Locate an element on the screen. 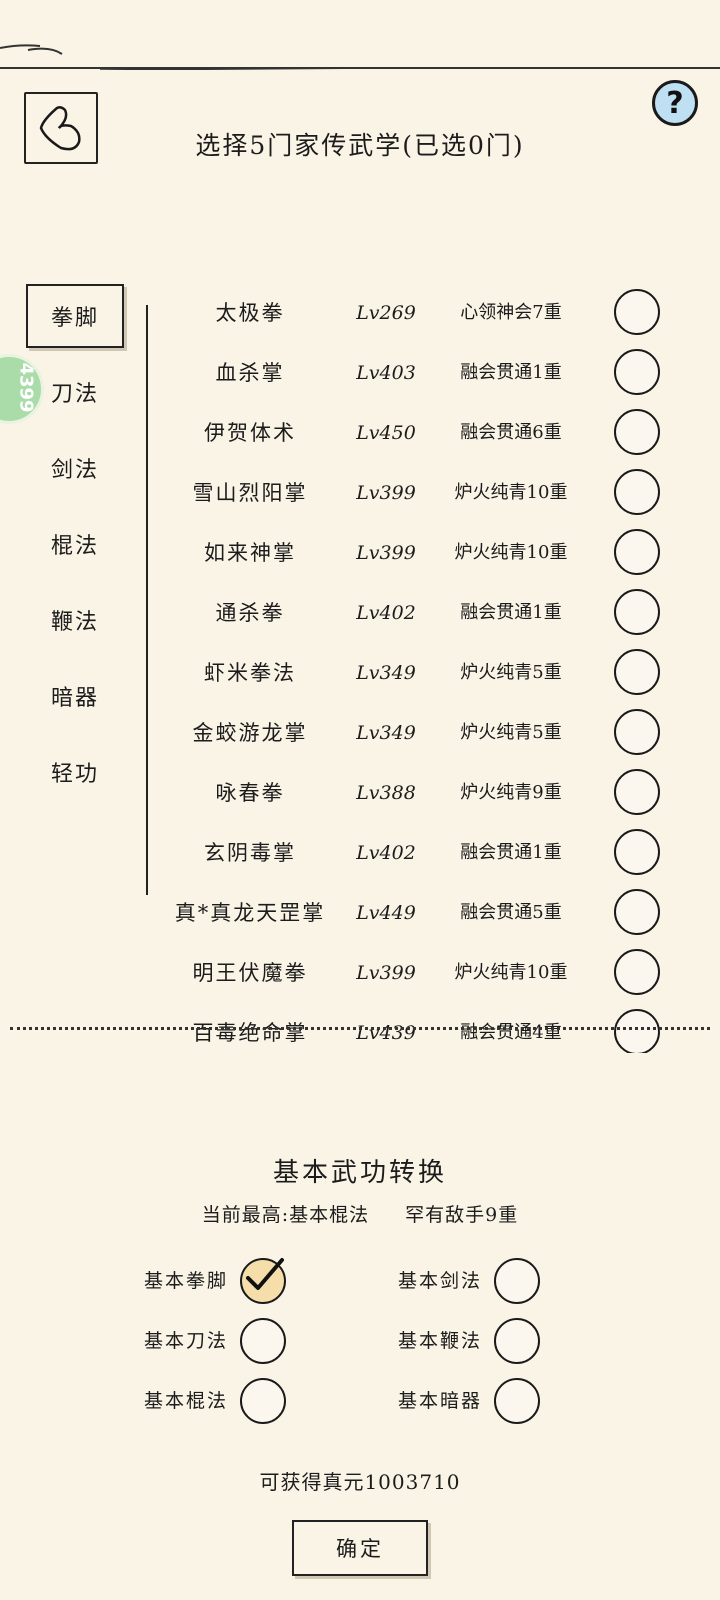 The image size is (720, 1600). tab-jianfa: 剑法 is located at coordinates (75, 468).